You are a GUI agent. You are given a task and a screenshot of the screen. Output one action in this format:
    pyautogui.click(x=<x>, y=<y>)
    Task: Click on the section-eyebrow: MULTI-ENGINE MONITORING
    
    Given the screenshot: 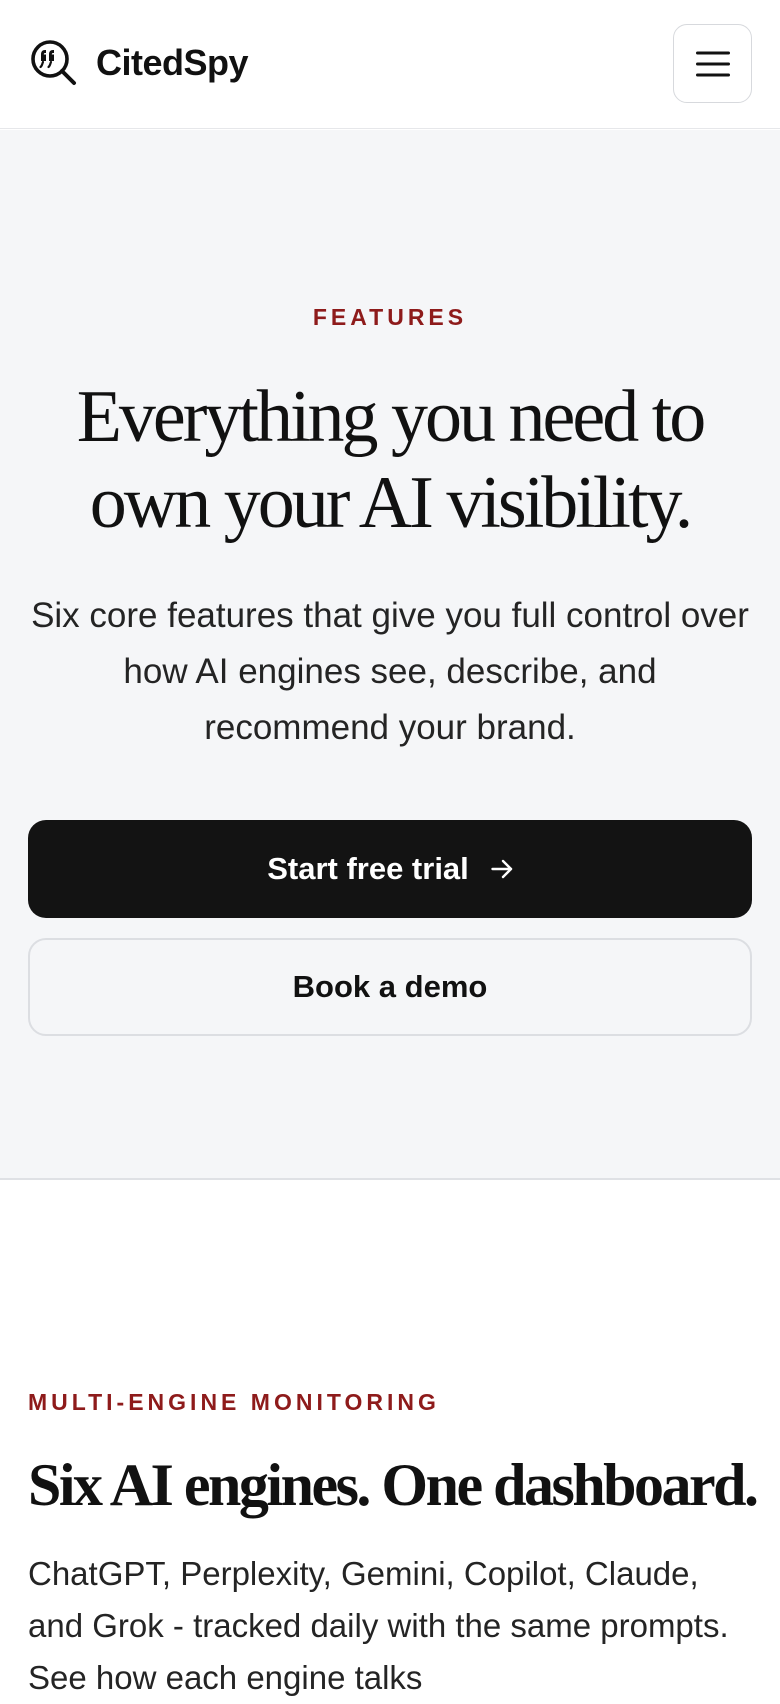 What is the action you would take?
    pyautogui.click(x=234, y=1402)
    